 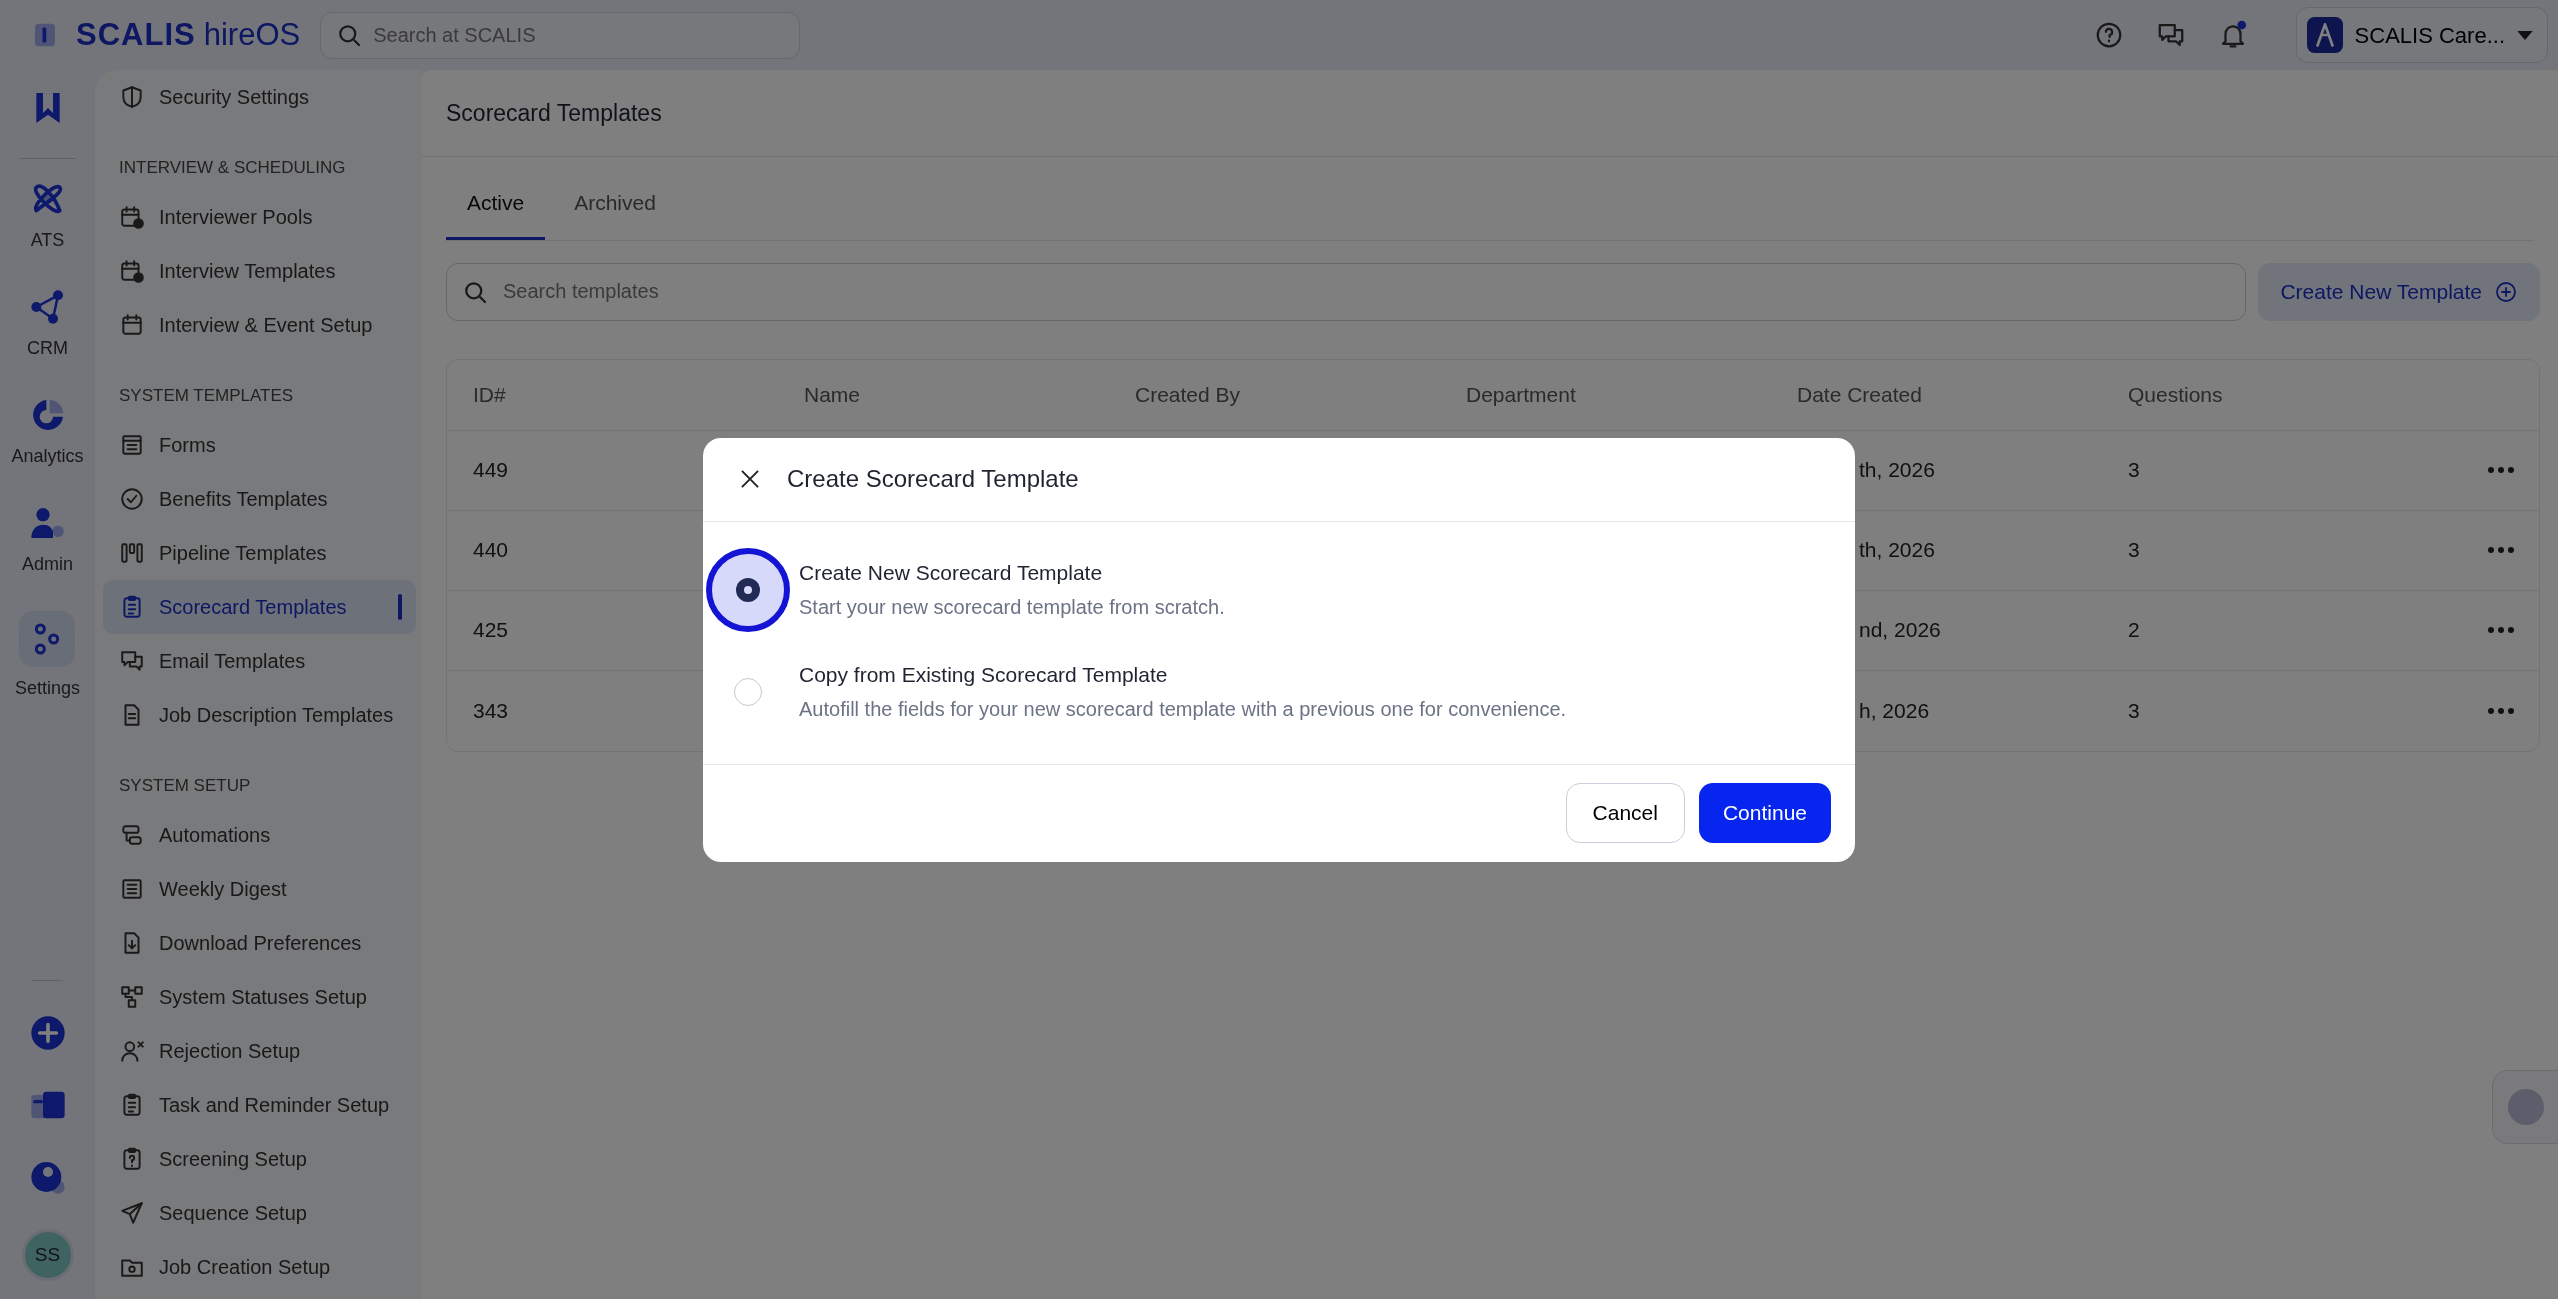 I want to click on tab: Archived, so click(x=615, y=204).